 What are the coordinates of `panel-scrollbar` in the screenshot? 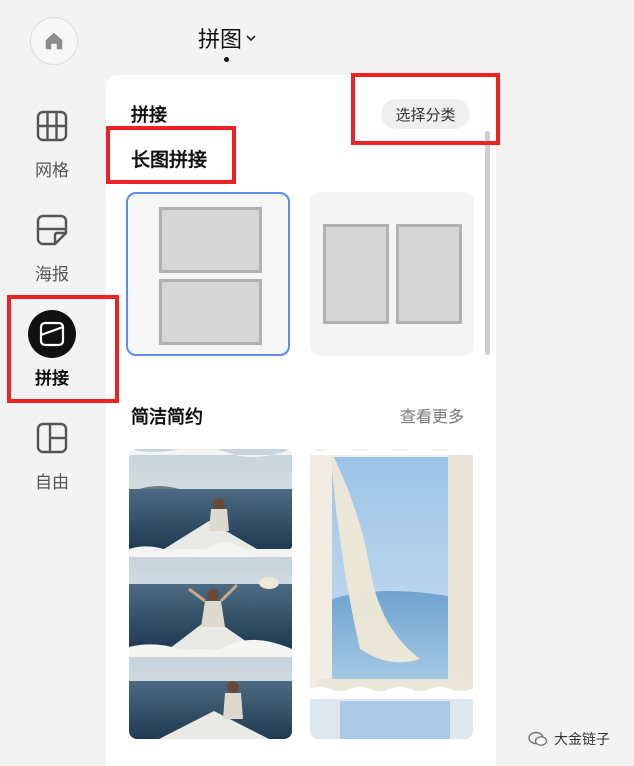 It's located at (487, 243).